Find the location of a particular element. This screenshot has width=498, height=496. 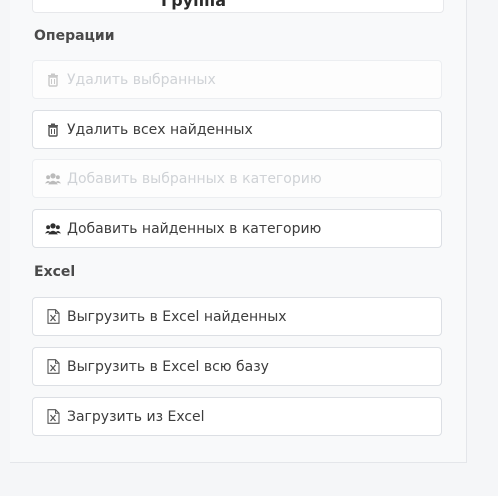

import-excel-label: Загрузить из Excel is located at coordinates (136, 416).